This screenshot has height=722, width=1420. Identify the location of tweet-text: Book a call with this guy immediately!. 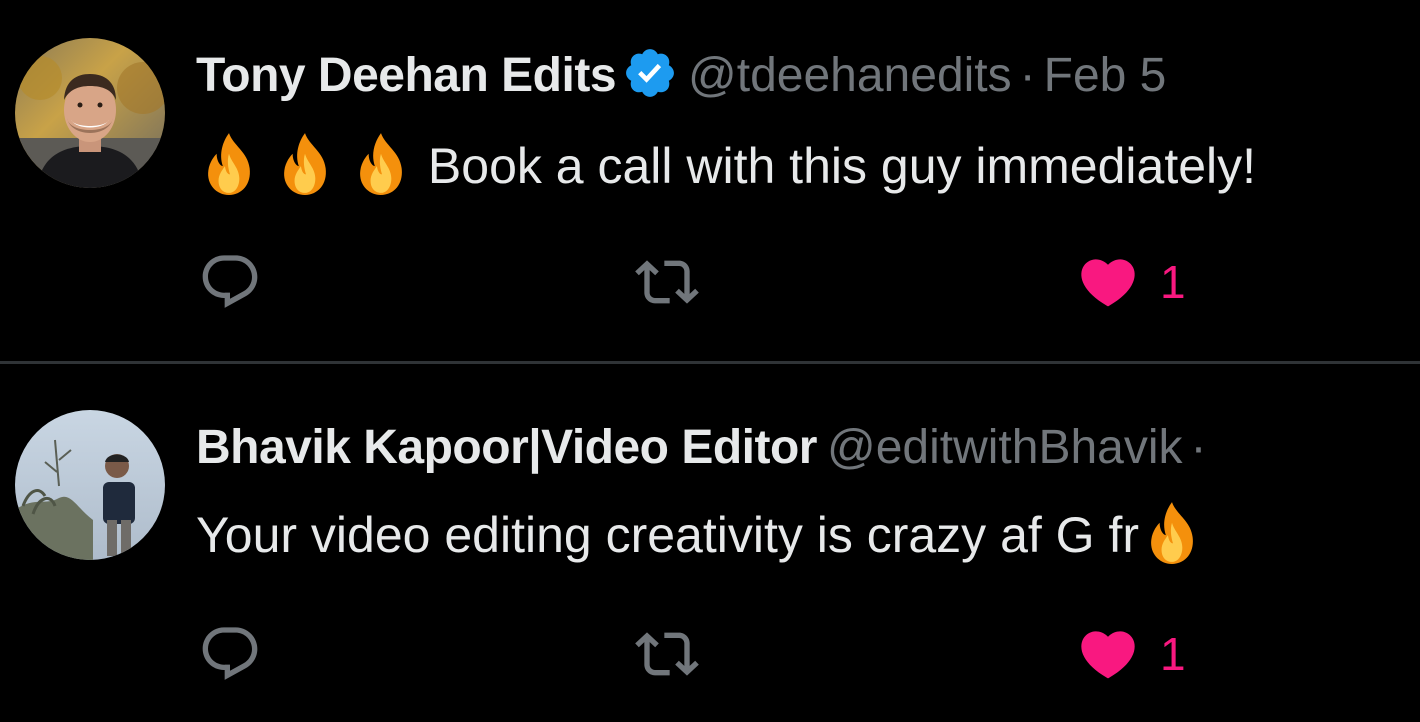
(726, 164).